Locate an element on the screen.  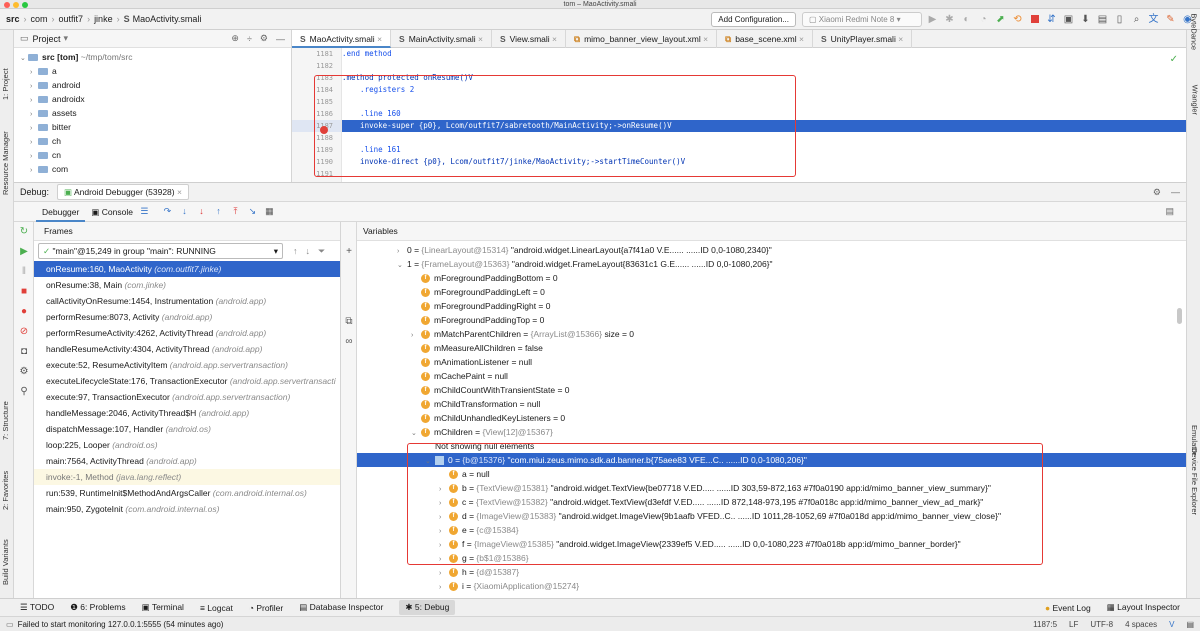
variable-row: f mForegroundPaddingBottom = 0 is located at coordinates (771, 278).